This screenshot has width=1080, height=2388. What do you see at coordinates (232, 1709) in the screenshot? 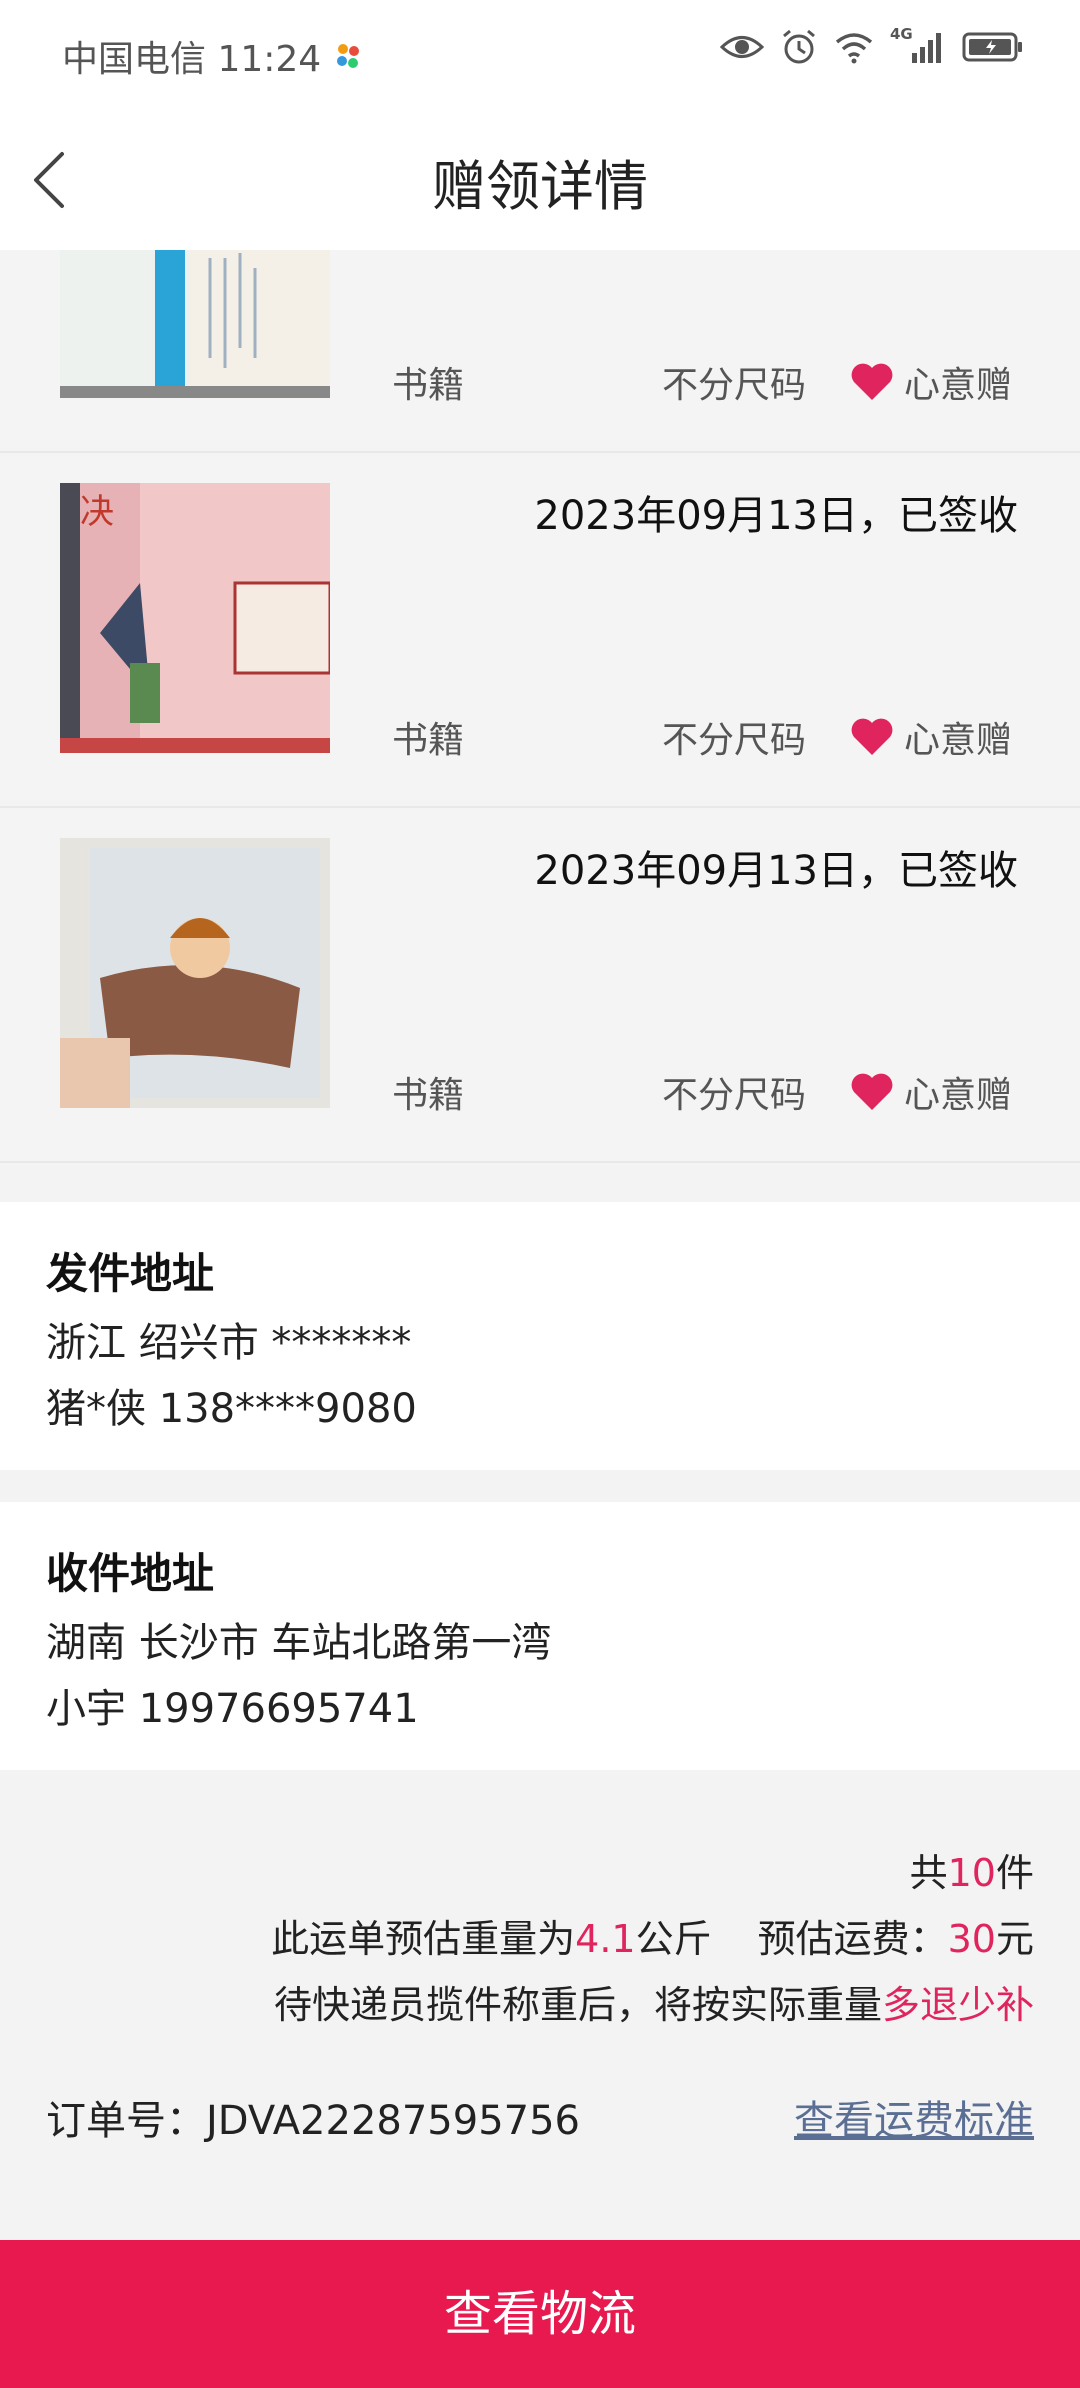
I see `receiver-contact: 小宇 19976695741` at bounding box center [232, 1709].